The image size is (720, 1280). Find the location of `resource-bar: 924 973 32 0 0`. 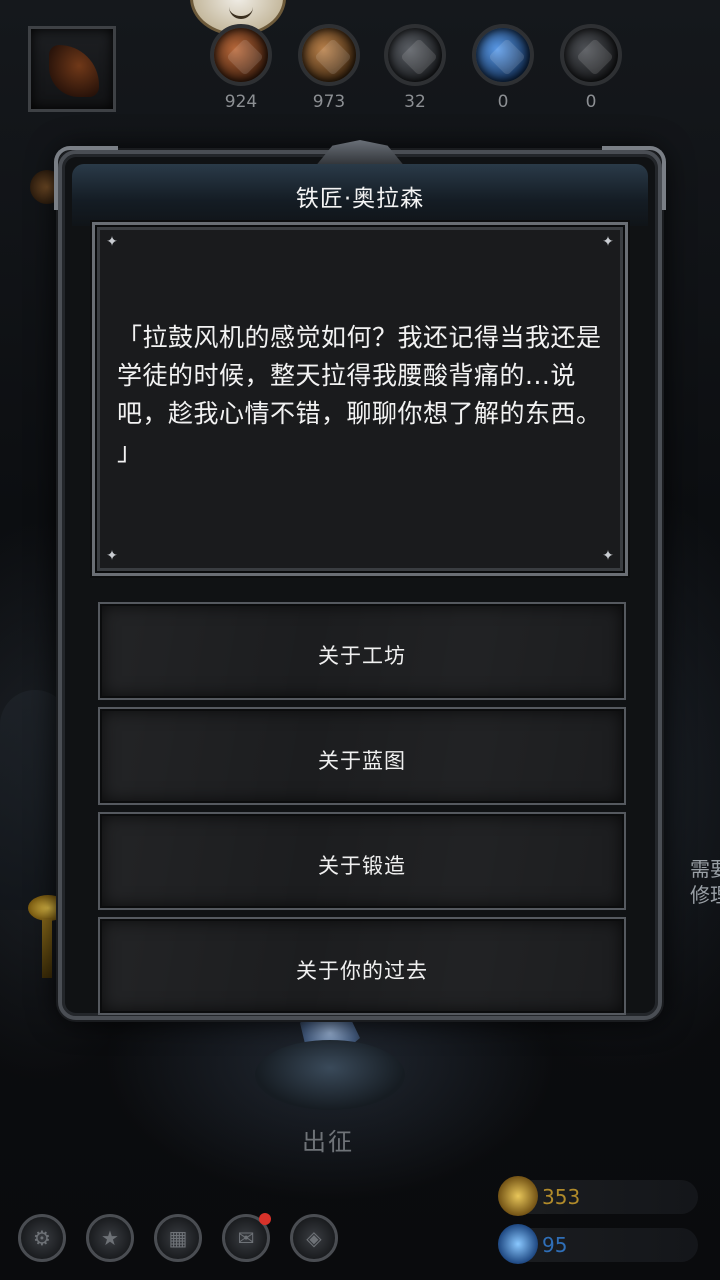

resource-bar: 924 973 32 0 0 is located at coordinates (420, 70).